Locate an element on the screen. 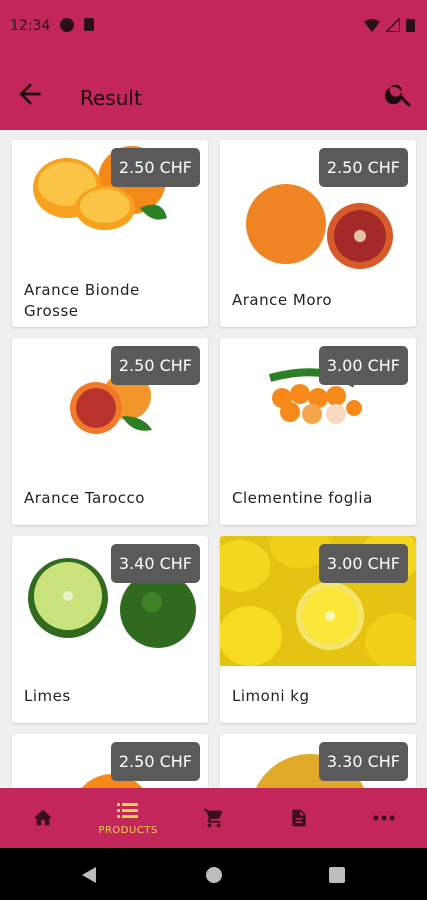 Image resolution: width=427 pixels, height=900 pixels. nav-home is located at coordinates (42, 818).